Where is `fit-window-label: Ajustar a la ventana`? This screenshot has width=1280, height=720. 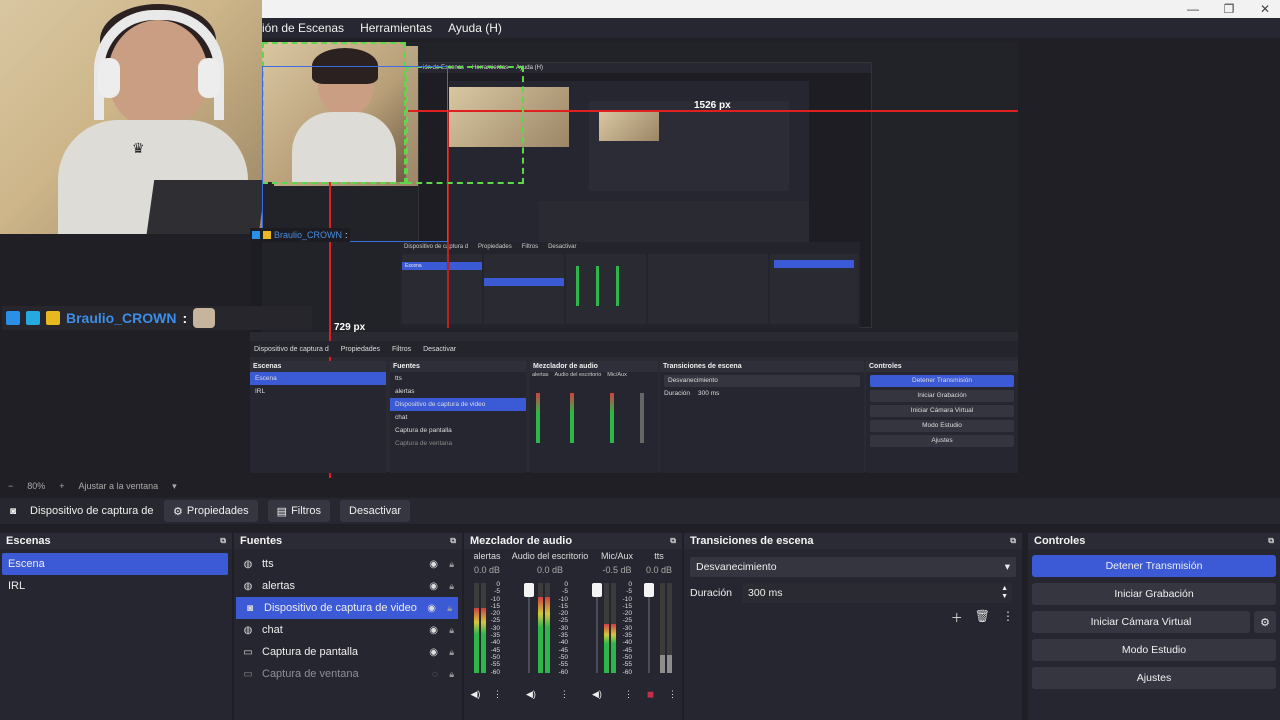 fit-window-label: Ajustar a la ventana is located at coordinates (119, 486).